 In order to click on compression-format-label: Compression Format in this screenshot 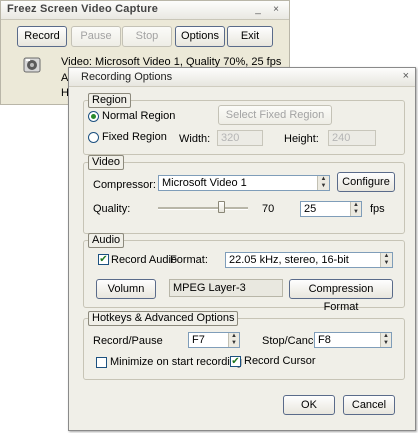, I will do `click(341, 298)`.